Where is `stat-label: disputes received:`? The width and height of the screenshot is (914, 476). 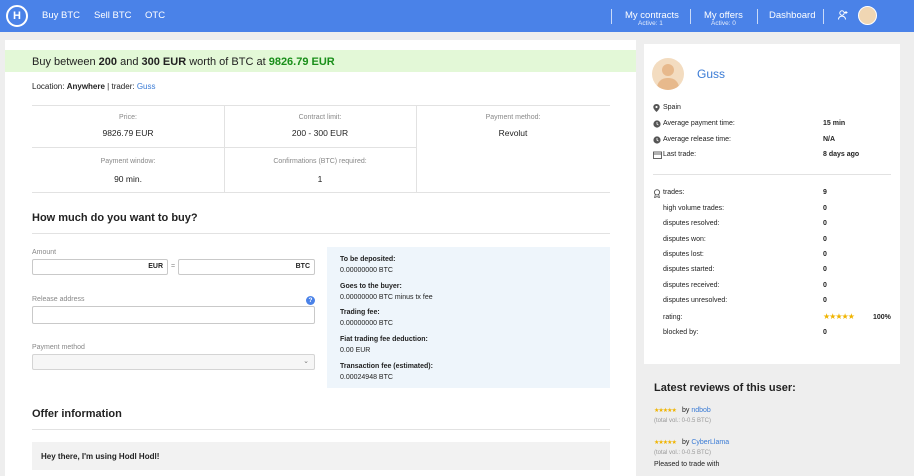
stat-label: disputes received: is located at coordinates (691, 285).